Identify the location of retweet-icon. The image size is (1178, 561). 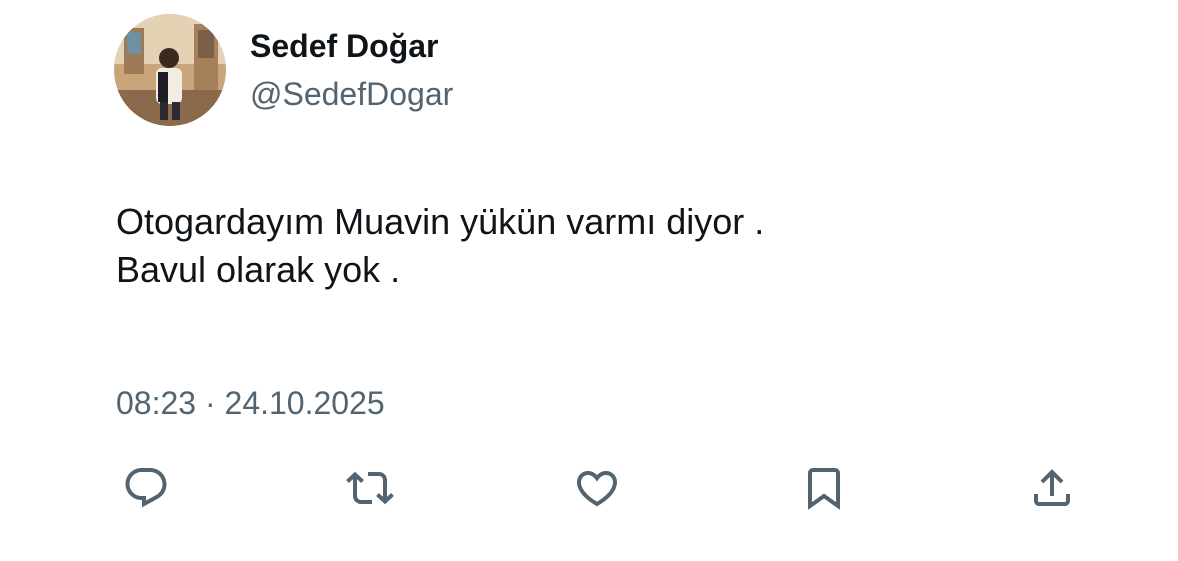
(370, 488).